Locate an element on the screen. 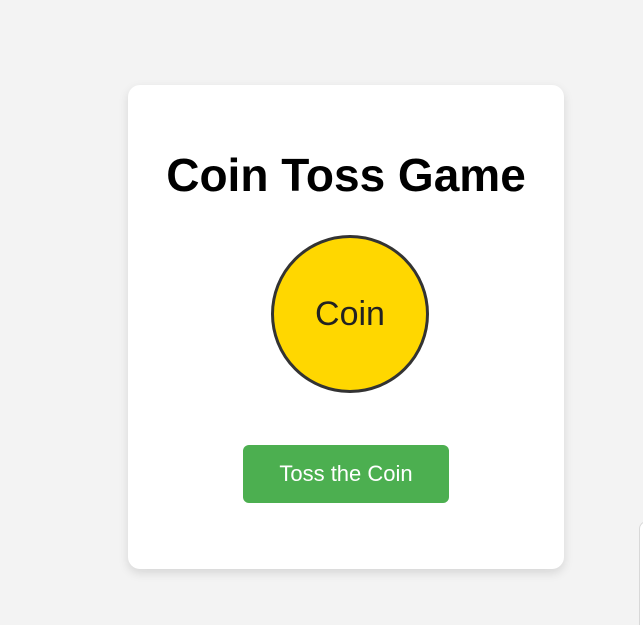 This screenshot has height=625, width=643. coin: Coin is located at coordinates (350, 314).